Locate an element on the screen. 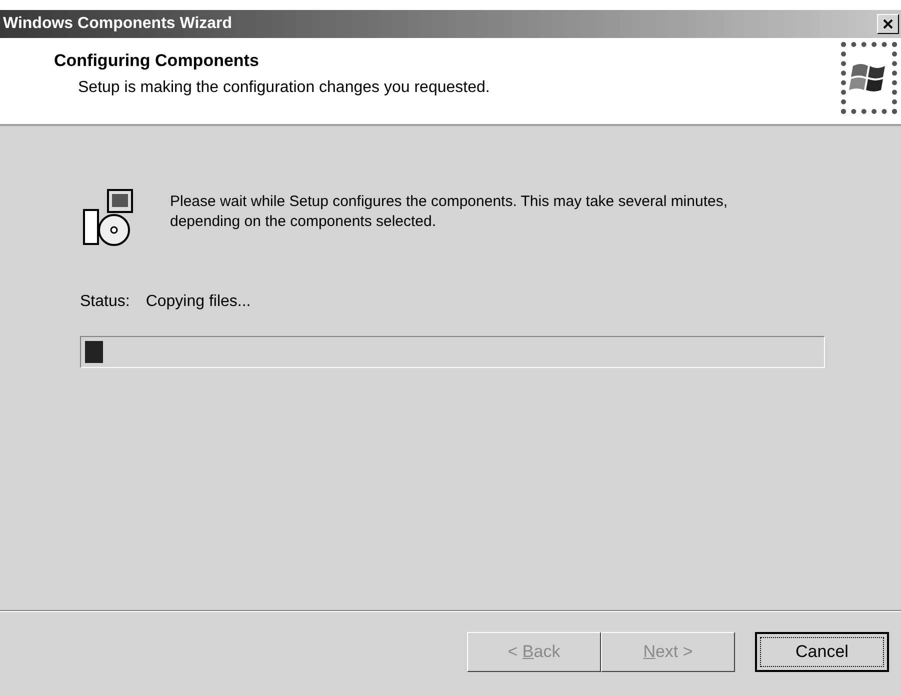  info-message: Please wait while Setup configures the components. This may take several minutes, depending on the components selected. is located at coordinates (449, 212).